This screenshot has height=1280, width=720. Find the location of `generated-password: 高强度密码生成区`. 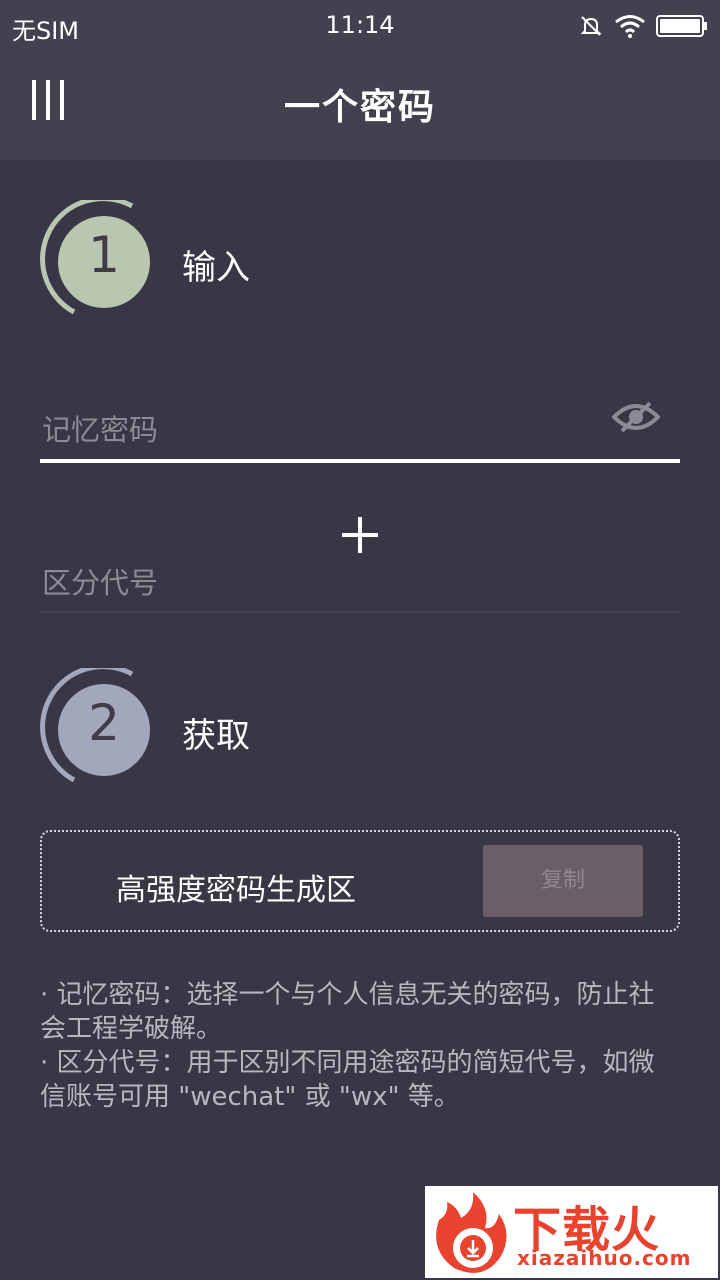

generated-password: 高强度密码生成区 is located at coordinates (236, 890).